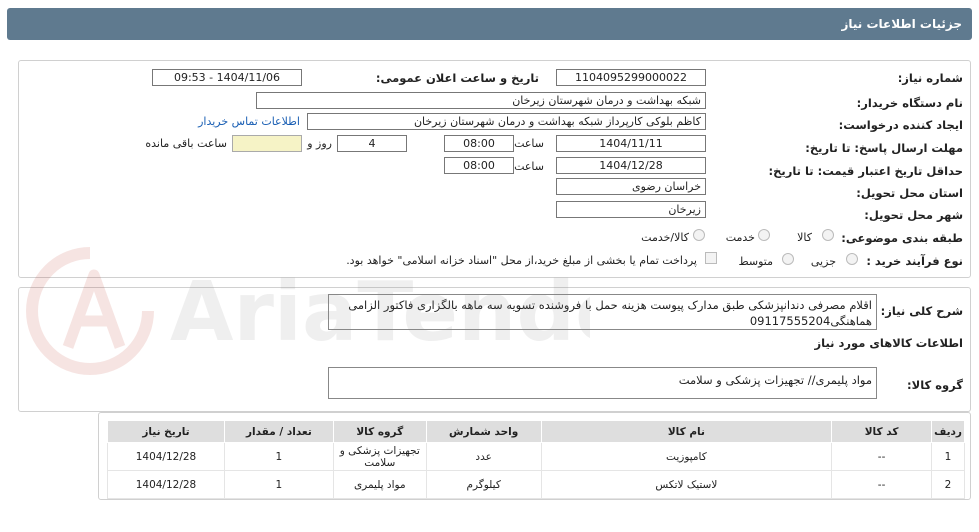  I want to click on page-title-bar: جزئیات اطلاعات نیاز, so click(489, 24).